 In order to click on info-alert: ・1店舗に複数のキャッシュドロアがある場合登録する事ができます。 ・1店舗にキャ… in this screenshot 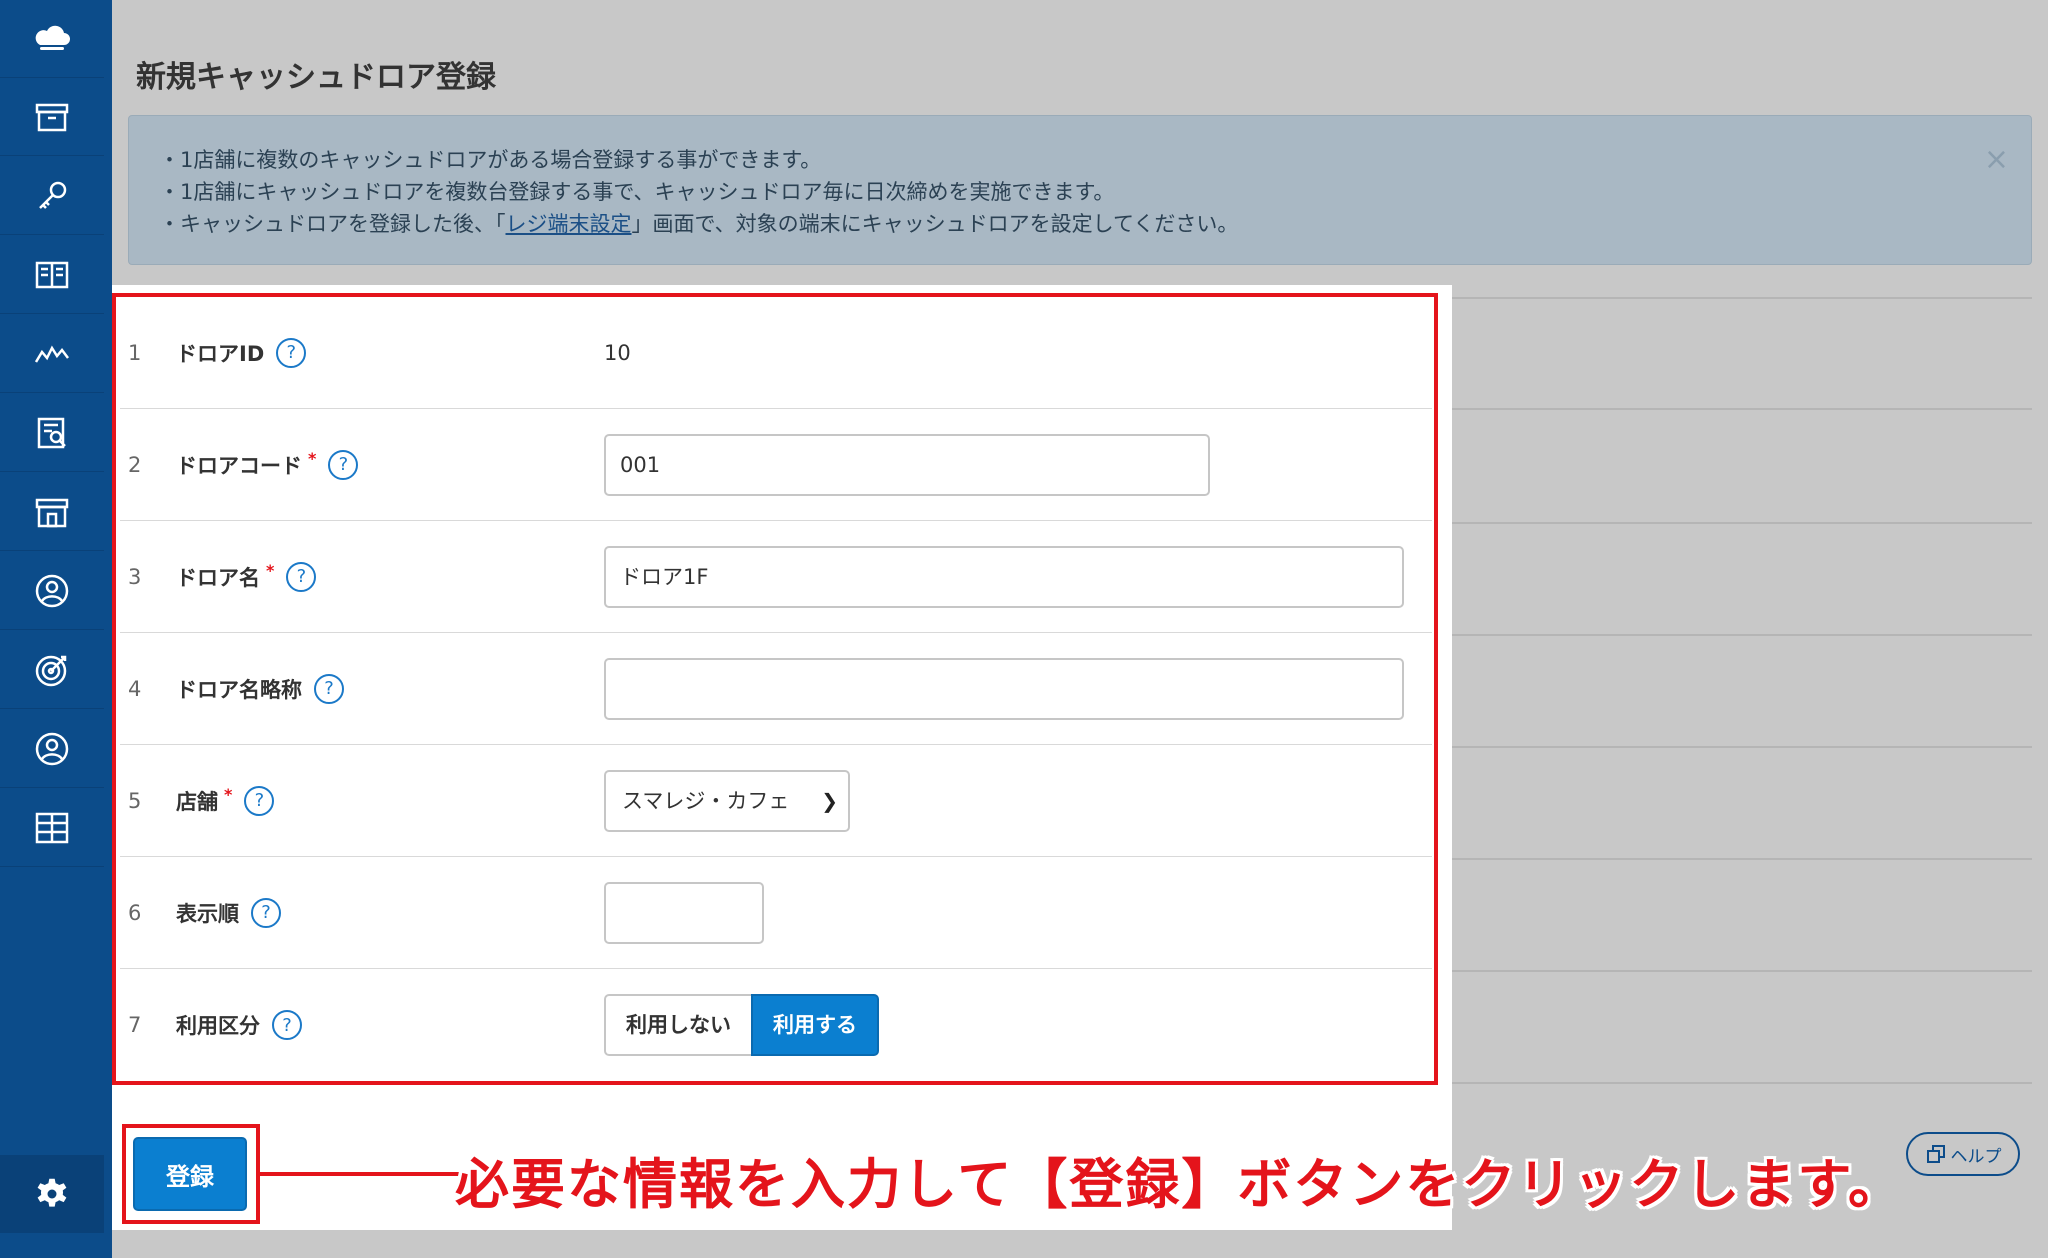, I will do `click(1080, 190)`.